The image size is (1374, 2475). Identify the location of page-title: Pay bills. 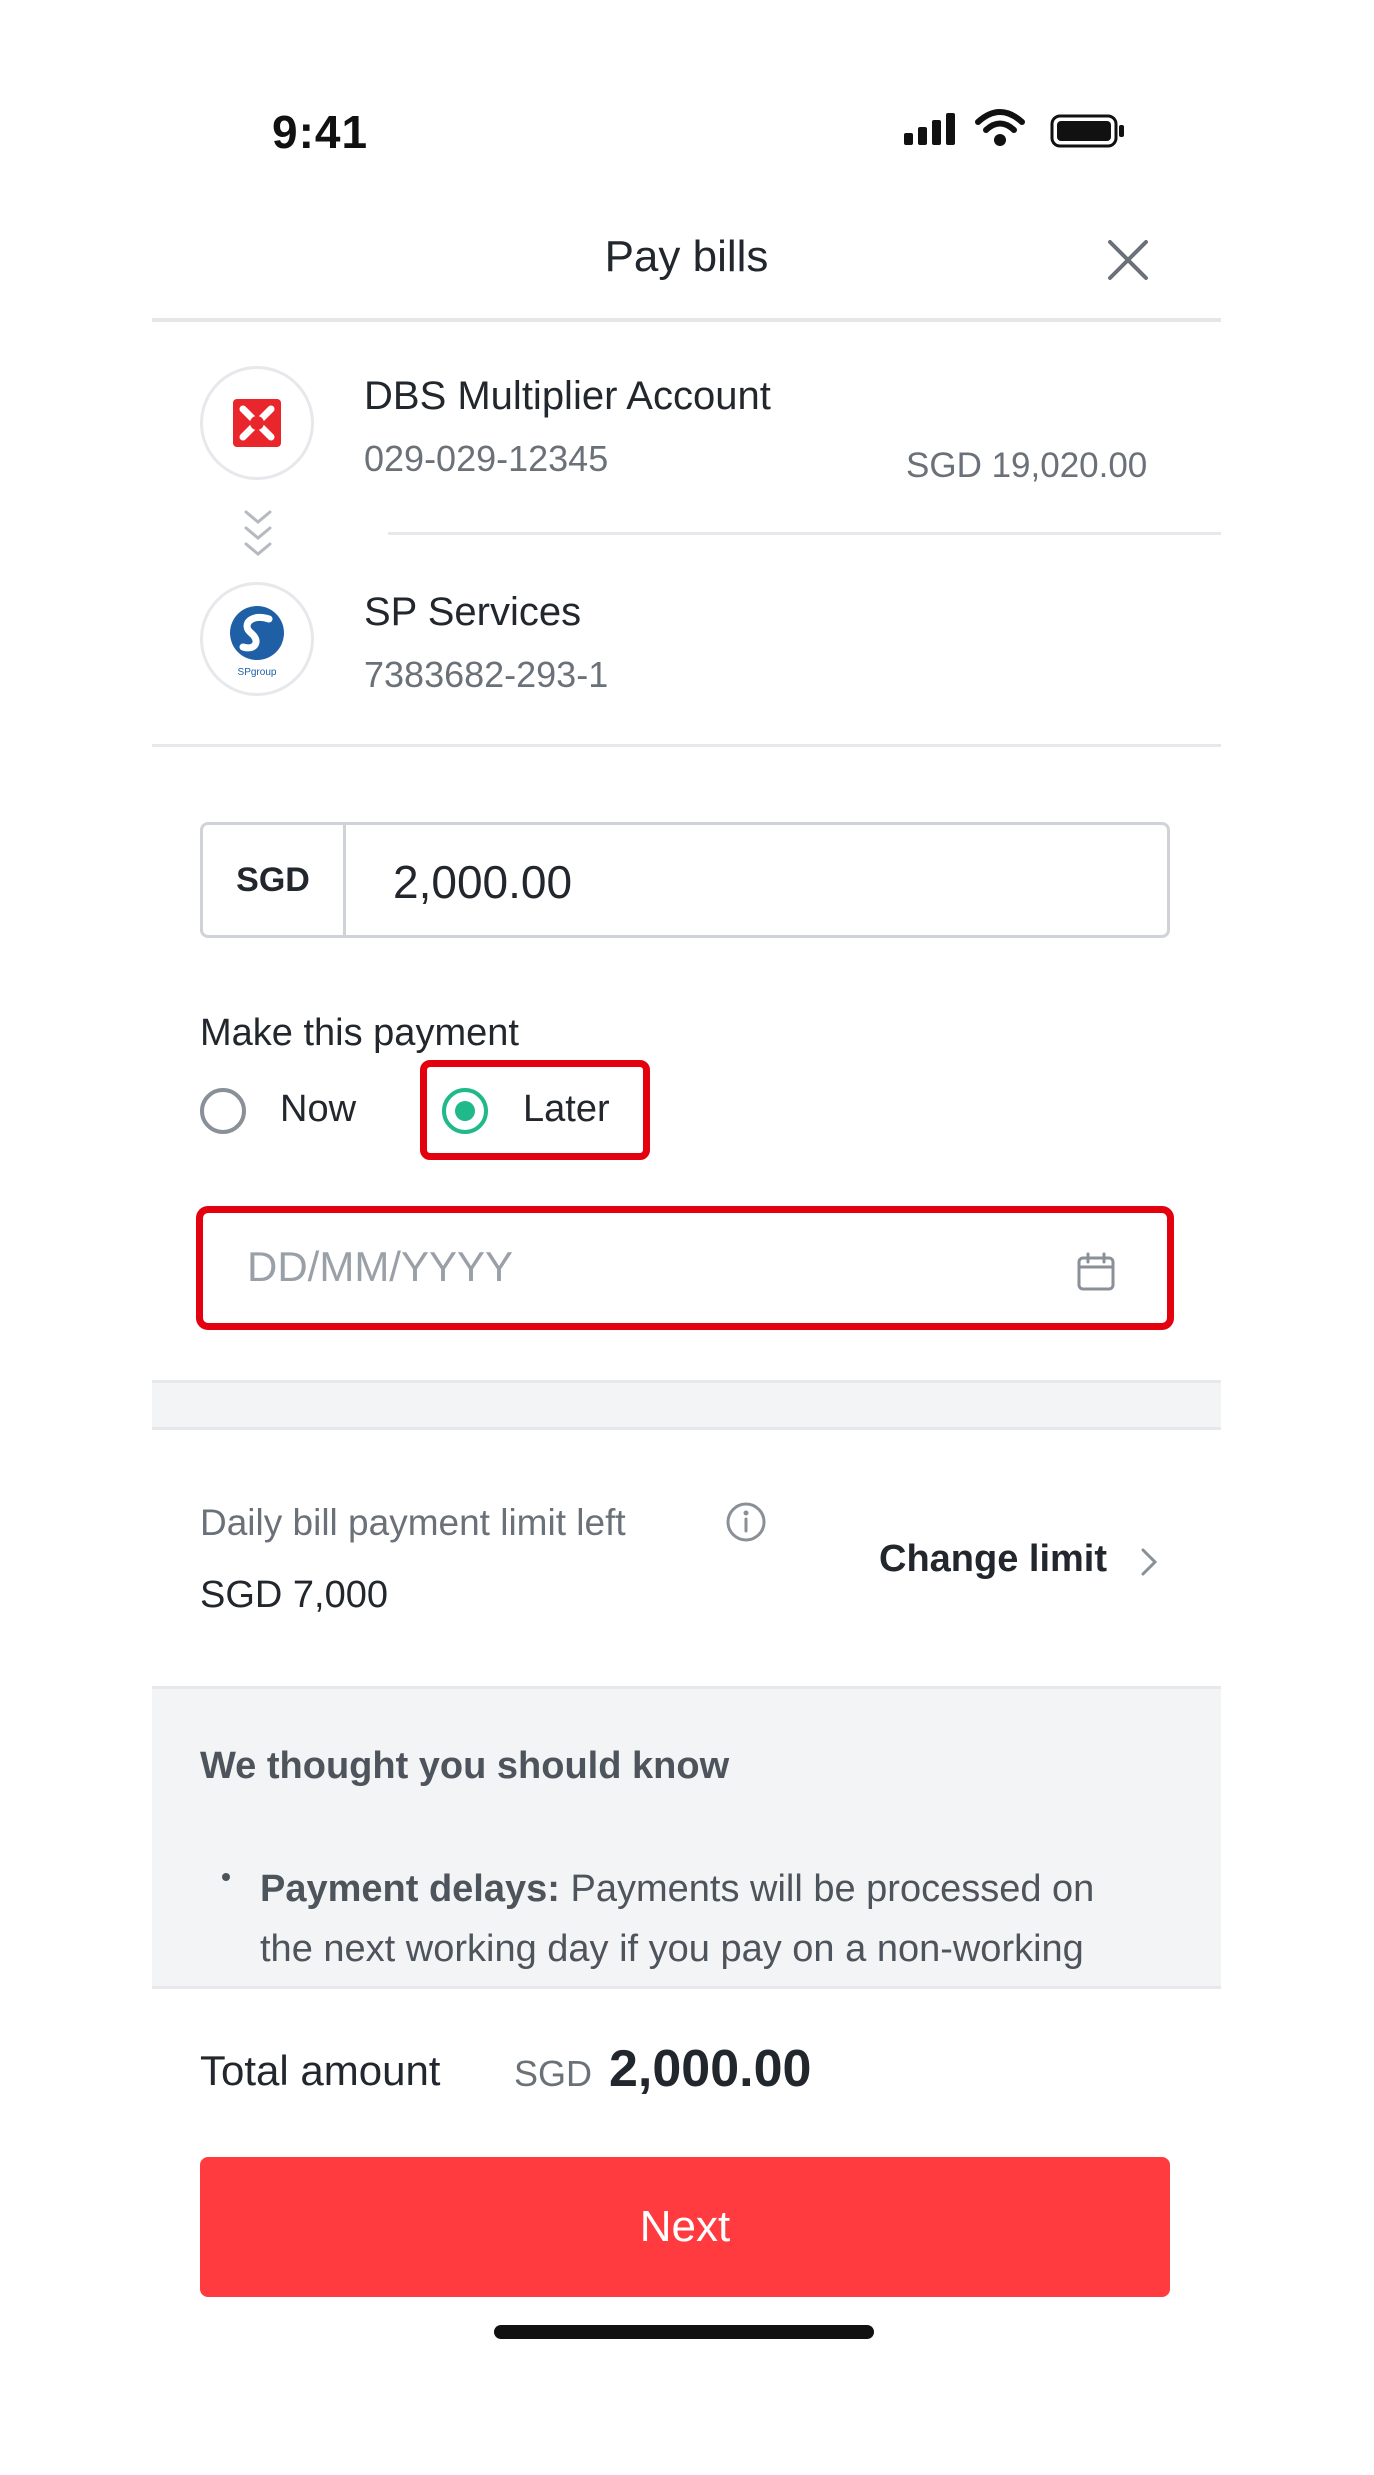
(686, 256).